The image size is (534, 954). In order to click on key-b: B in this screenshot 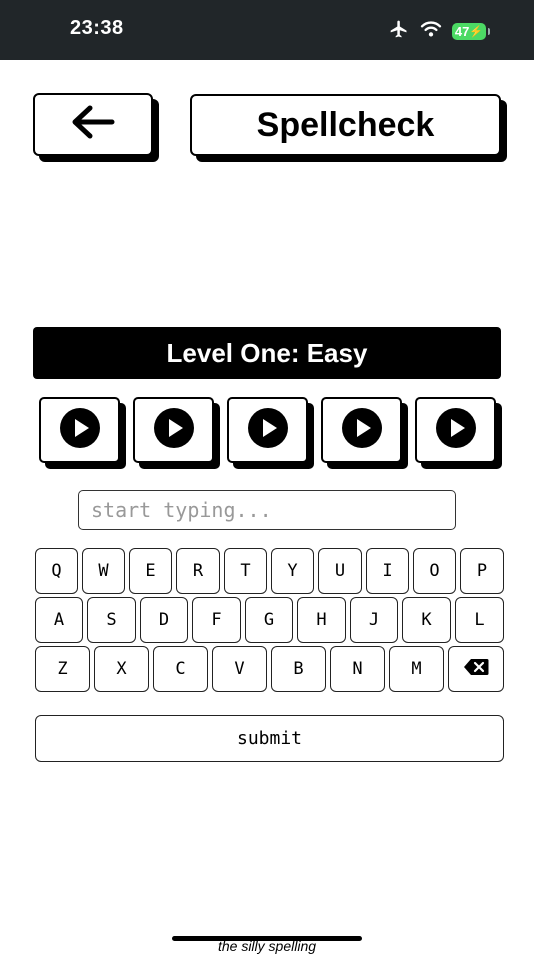, I will do `click(298, 669)`.